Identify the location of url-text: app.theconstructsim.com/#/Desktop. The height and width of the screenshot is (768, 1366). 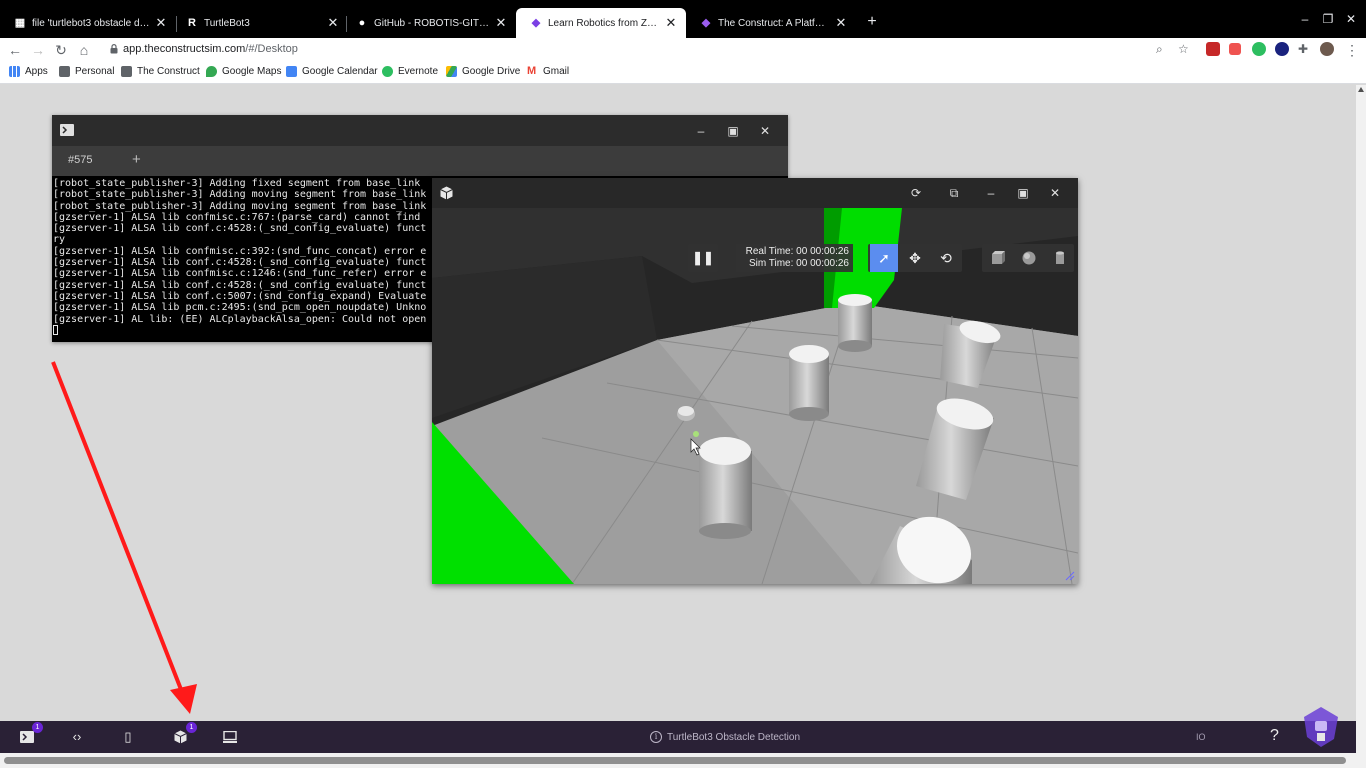
(210, 49).